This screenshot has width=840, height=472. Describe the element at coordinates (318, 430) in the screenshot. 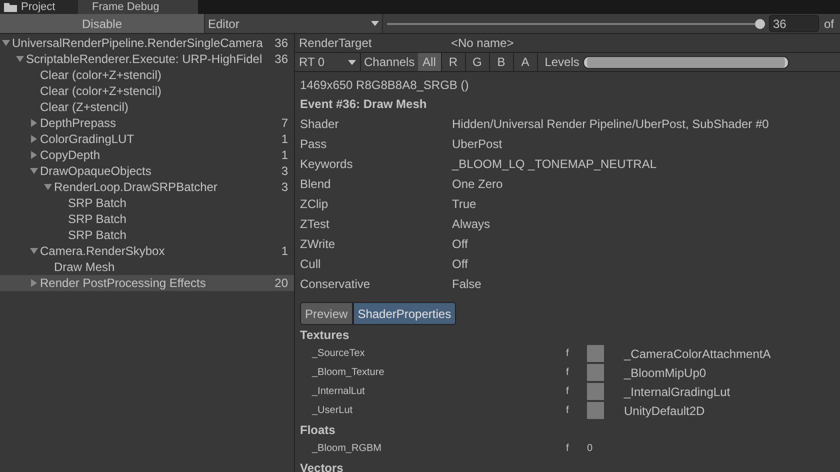

I see `section-heading: Floats` at that location.